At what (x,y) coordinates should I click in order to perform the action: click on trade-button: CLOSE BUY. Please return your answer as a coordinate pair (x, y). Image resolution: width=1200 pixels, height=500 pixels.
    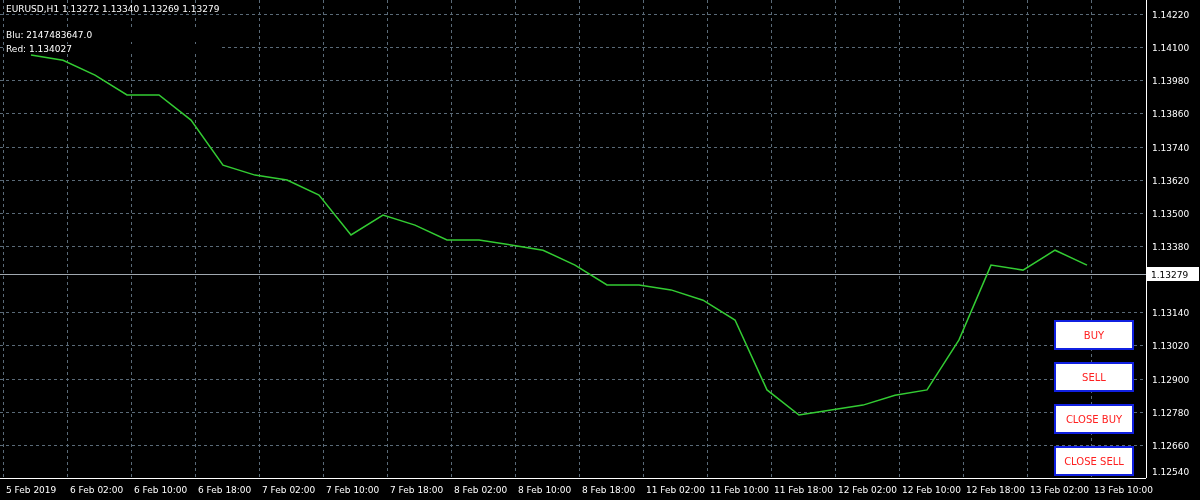
    Looking at the image, I should click on (1094, 419).